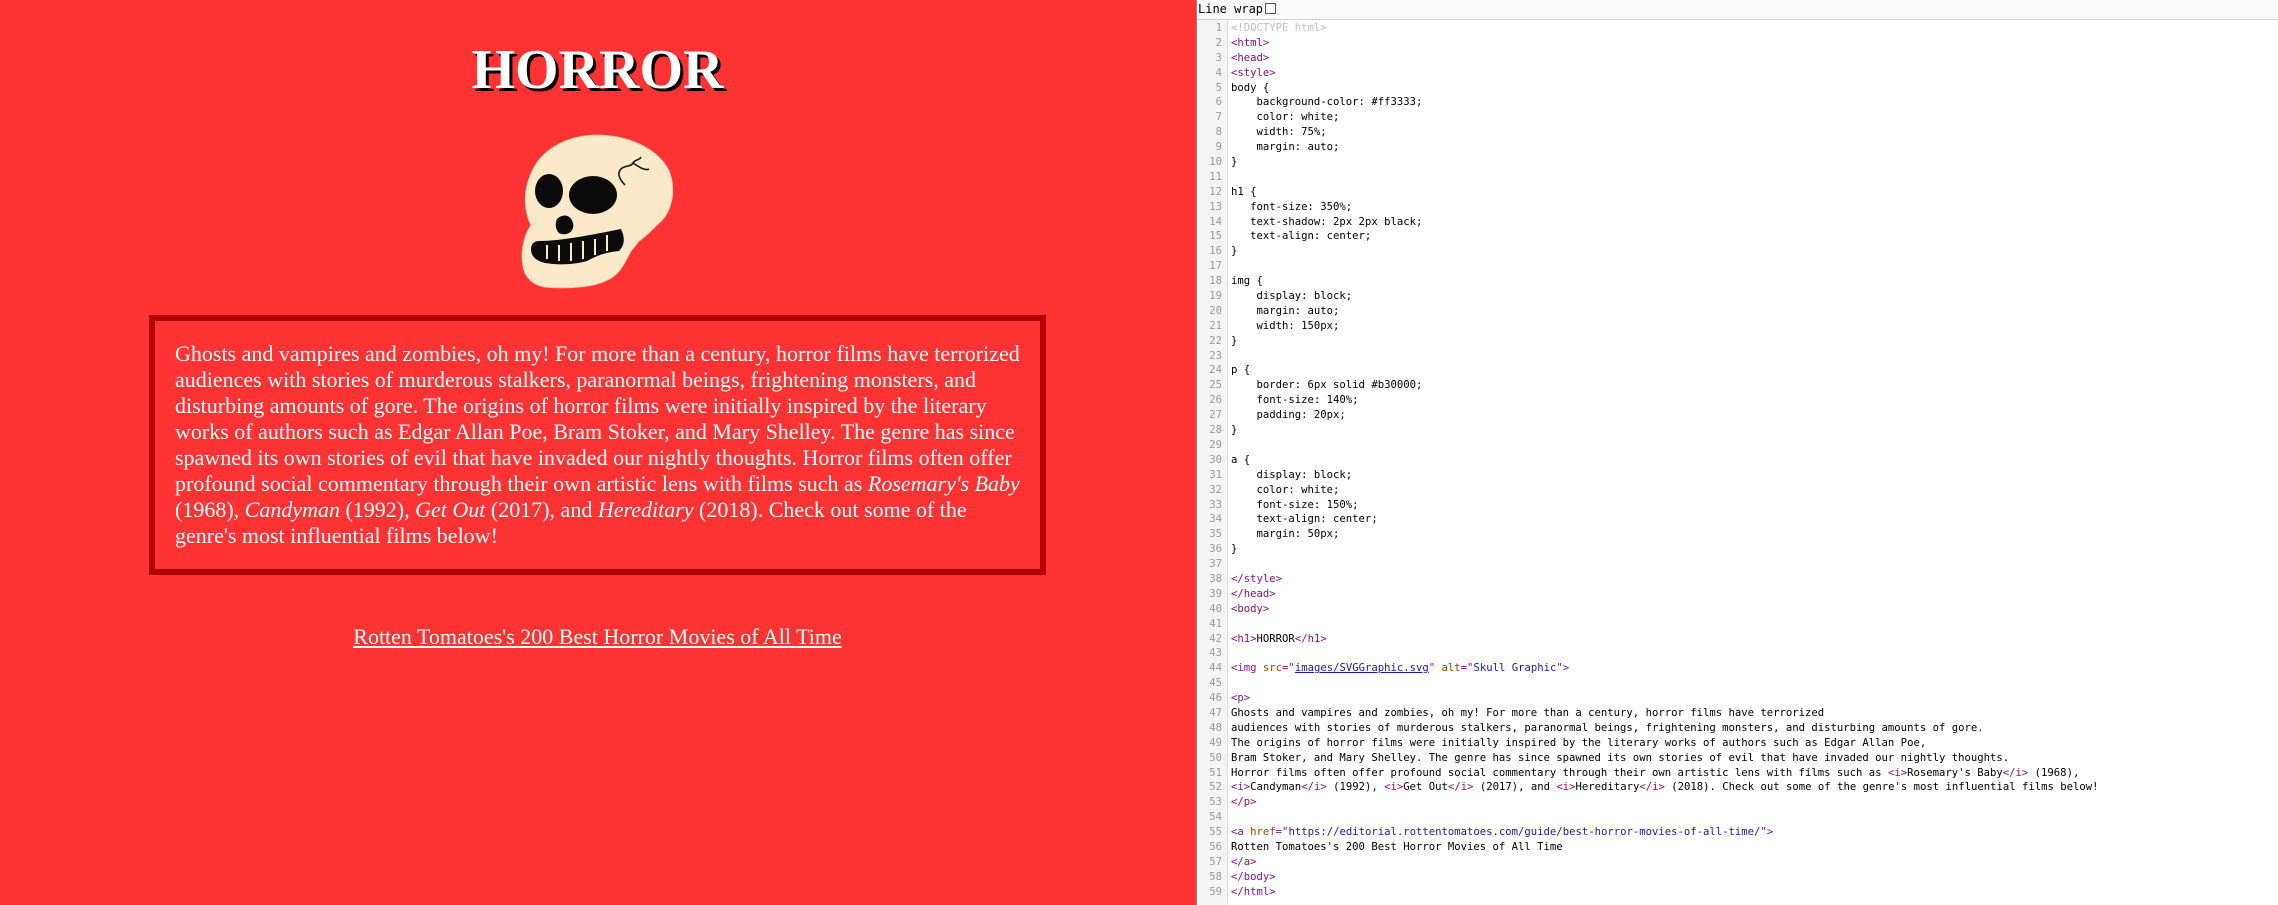  What do you see at coordinates (1737, 653) in the screenshot?
I see `code-line: 43` at bounding box center [1737, 653].